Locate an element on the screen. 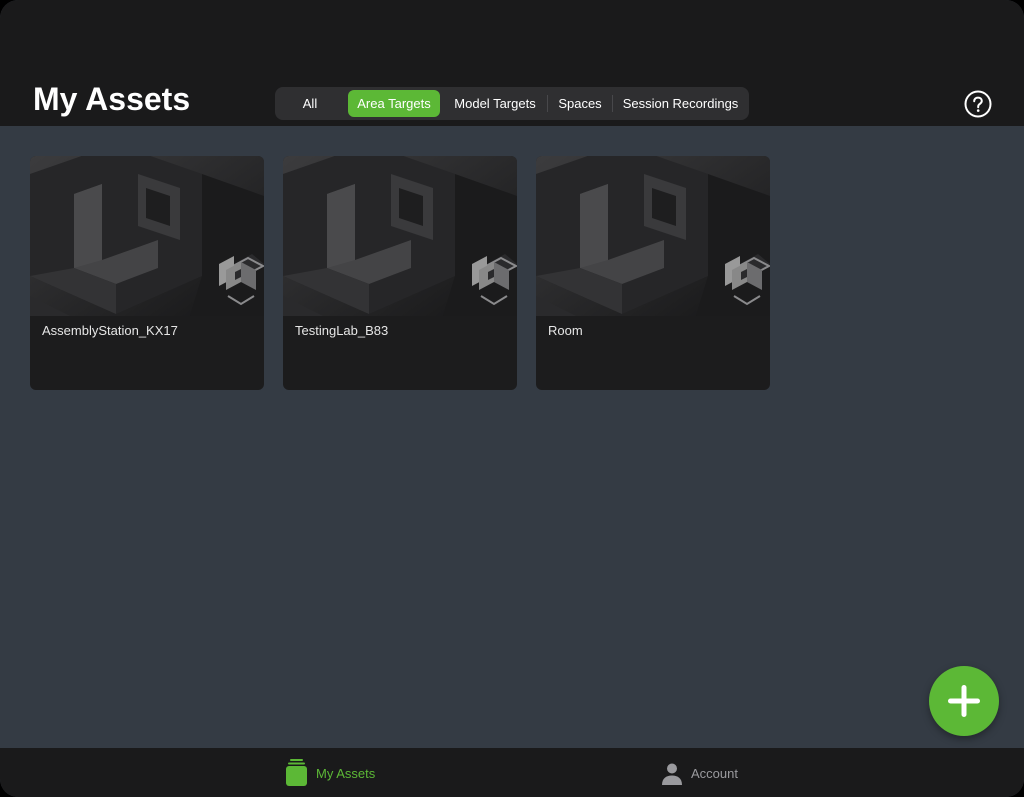  add-asset-button is located at coordinates (964, 701).